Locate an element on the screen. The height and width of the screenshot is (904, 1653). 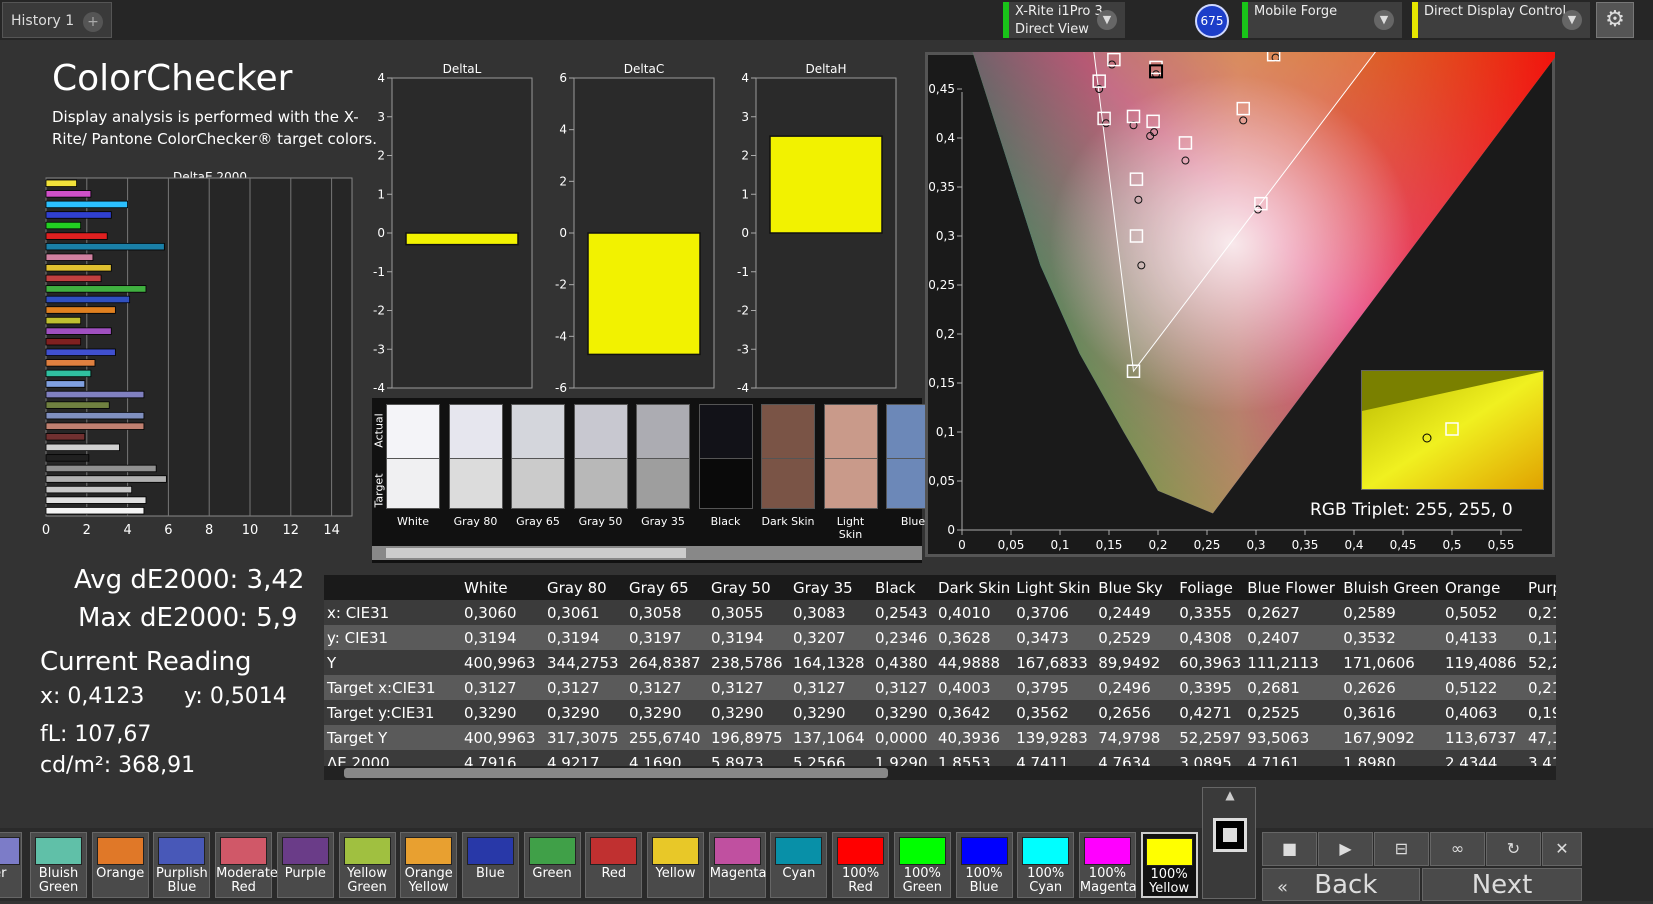
patch-button: 100% Magenta is located at coordinates (1107, 865).